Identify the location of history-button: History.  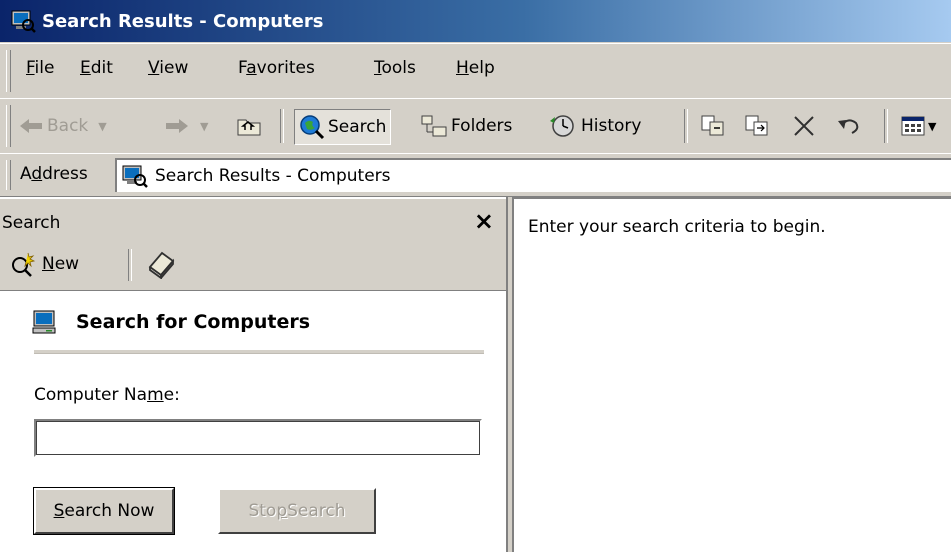
(594, 126).